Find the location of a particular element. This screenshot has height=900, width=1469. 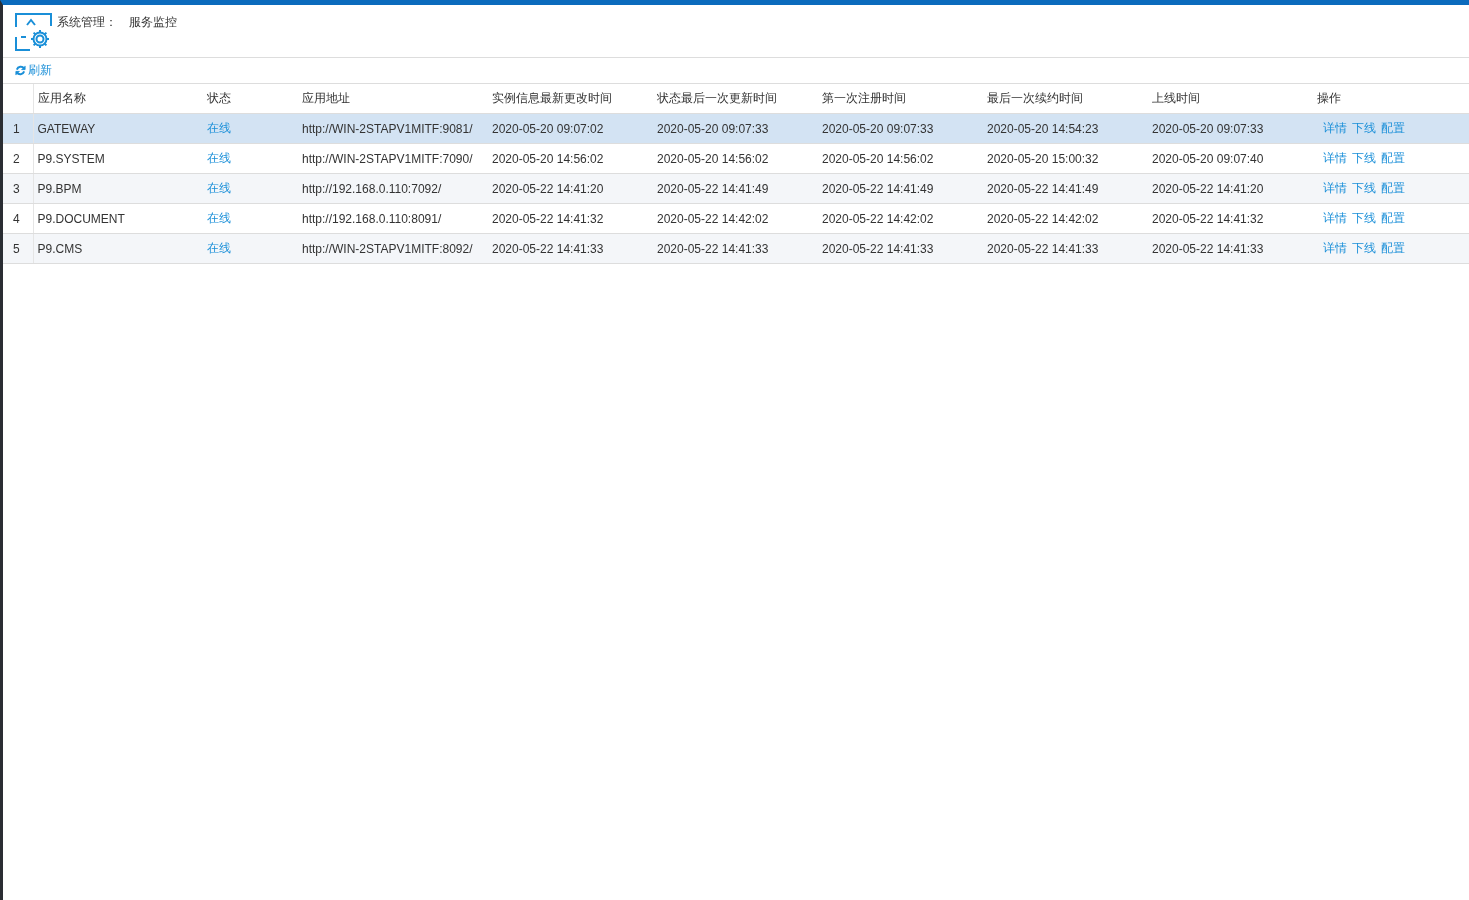

column-header: 应用地址 is located at coordinates (326, 98).